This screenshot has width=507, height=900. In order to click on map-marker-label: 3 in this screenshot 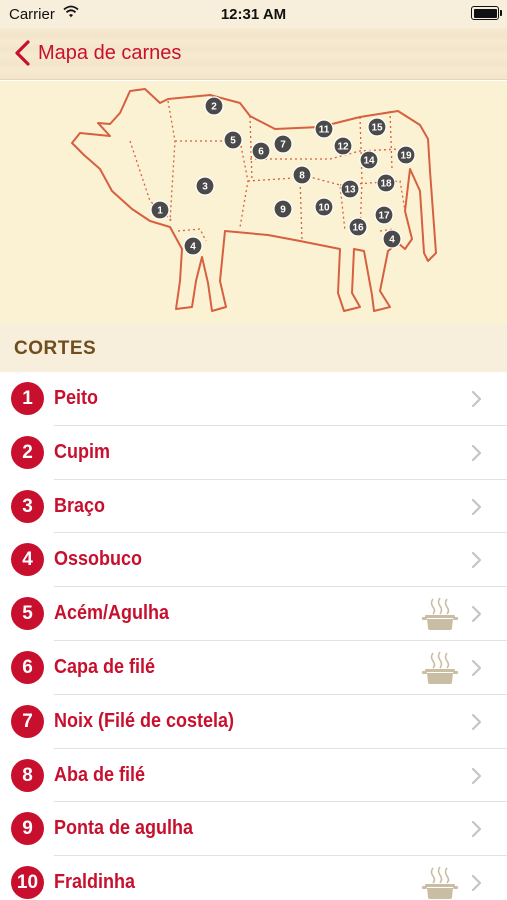, I will do `click(205, 187)`.